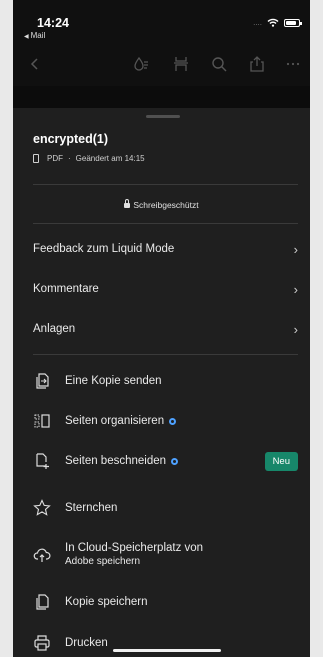 This screenshot has width=323, height=657. Describe the element at coordinates (181, 64) in the screenshot. I see `scan-document-icon` at that location.